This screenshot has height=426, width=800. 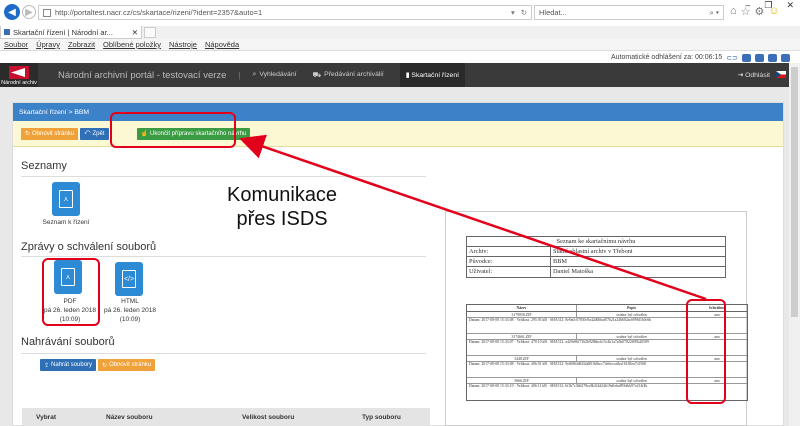 I want to click on scrollbar-thumb, so click(x=794, y=192).